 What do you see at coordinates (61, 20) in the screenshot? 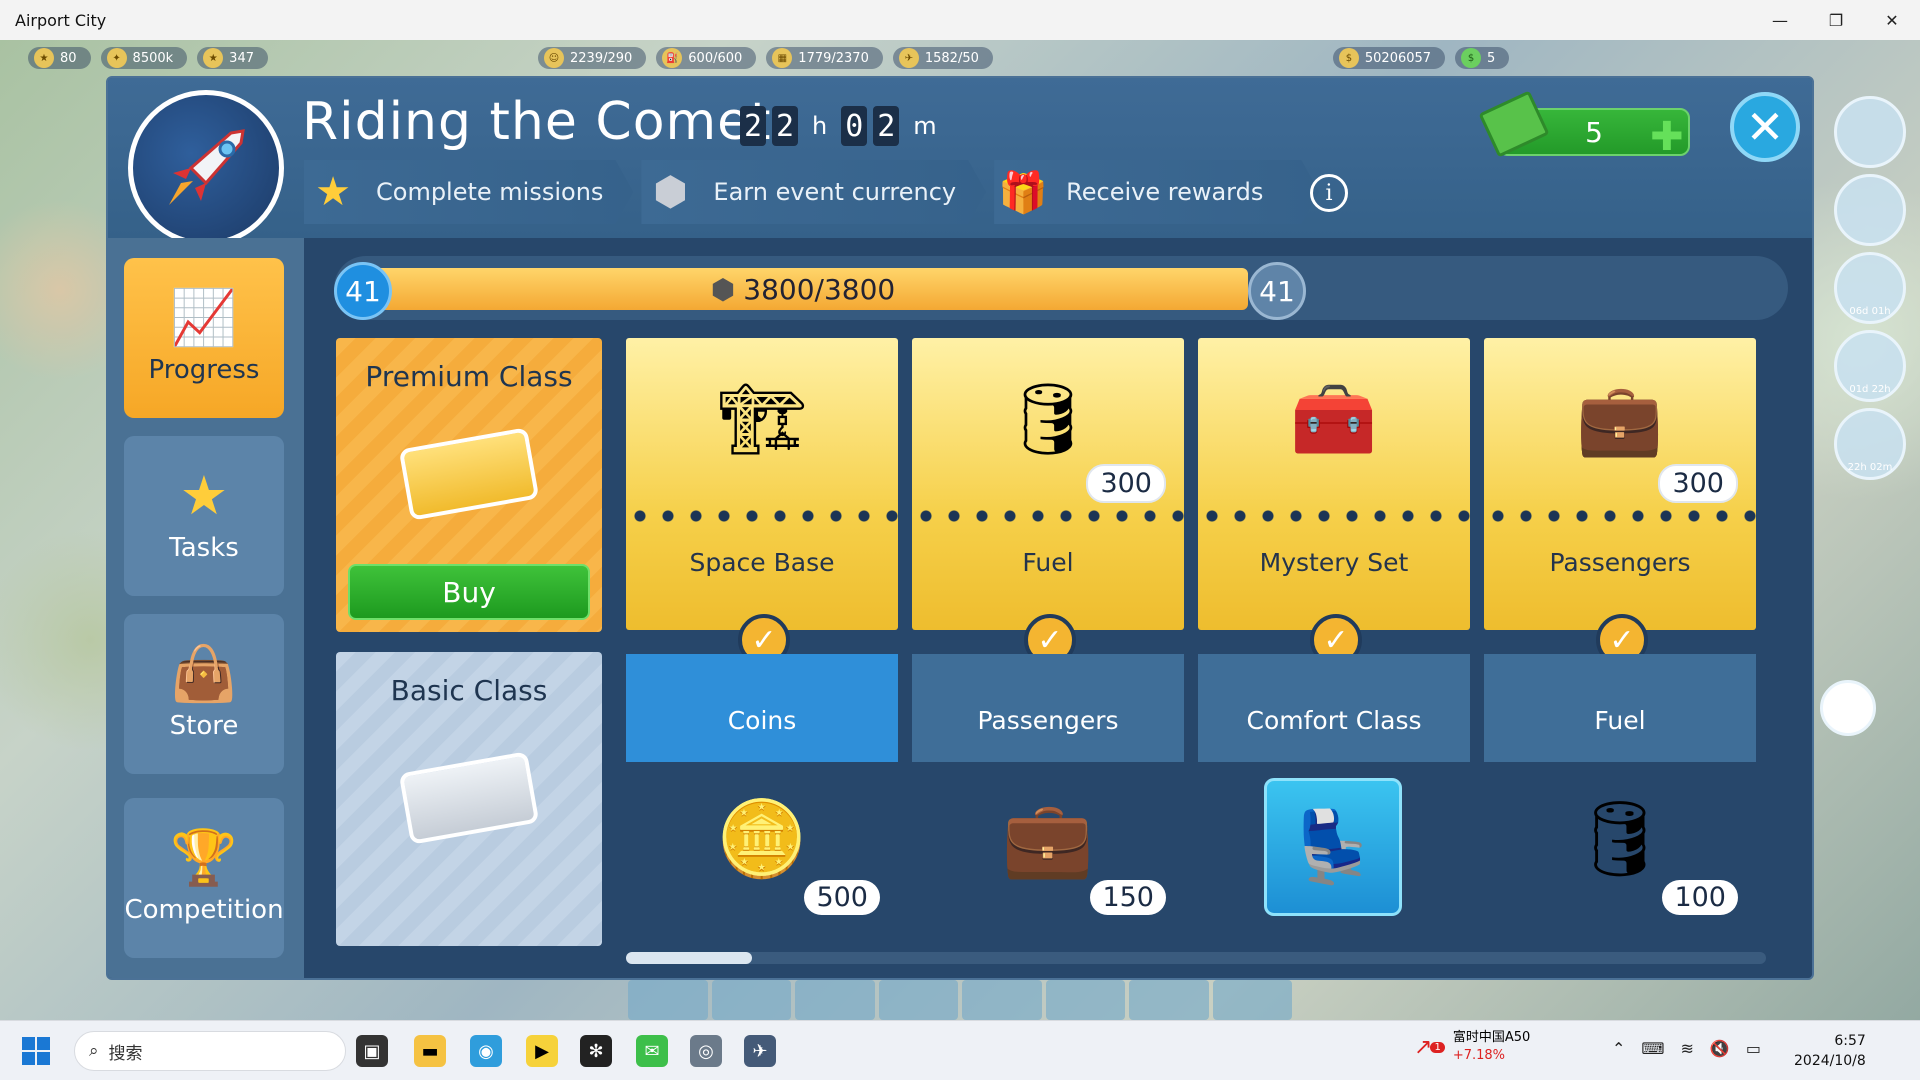
I see `window-title: Airport City` at bounding box center [61, 20].